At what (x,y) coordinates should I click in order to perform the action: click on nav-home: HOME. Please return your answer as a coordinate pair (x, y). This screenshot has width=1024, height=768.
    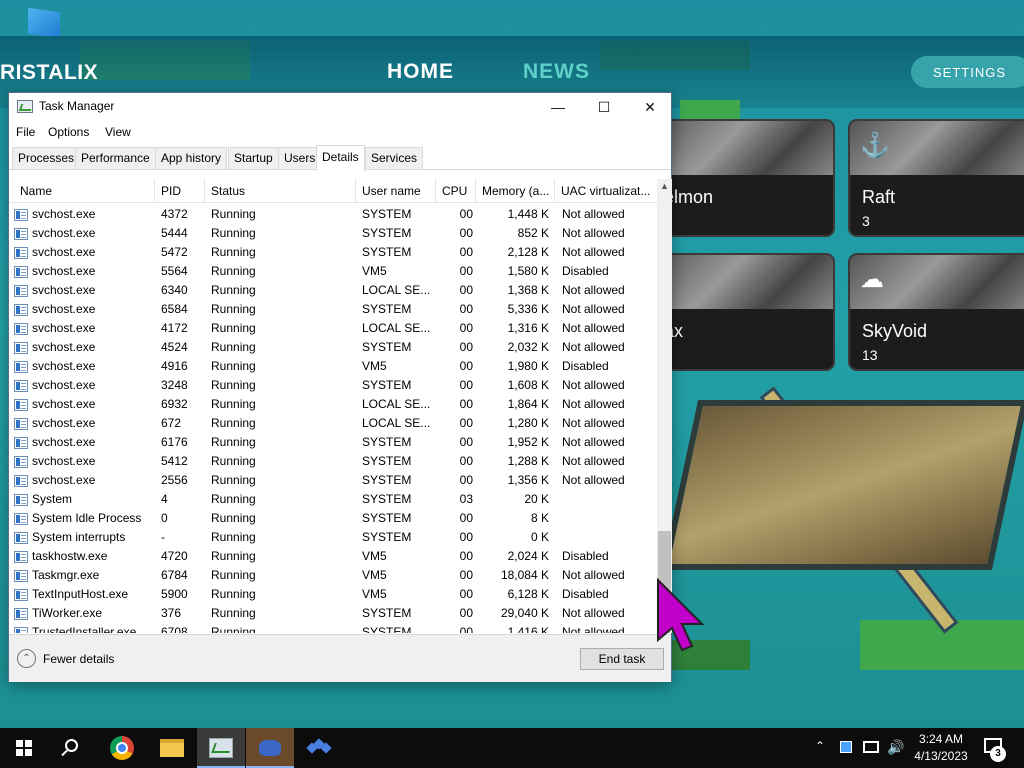
    Looking at the image, I should click on (420, 72).